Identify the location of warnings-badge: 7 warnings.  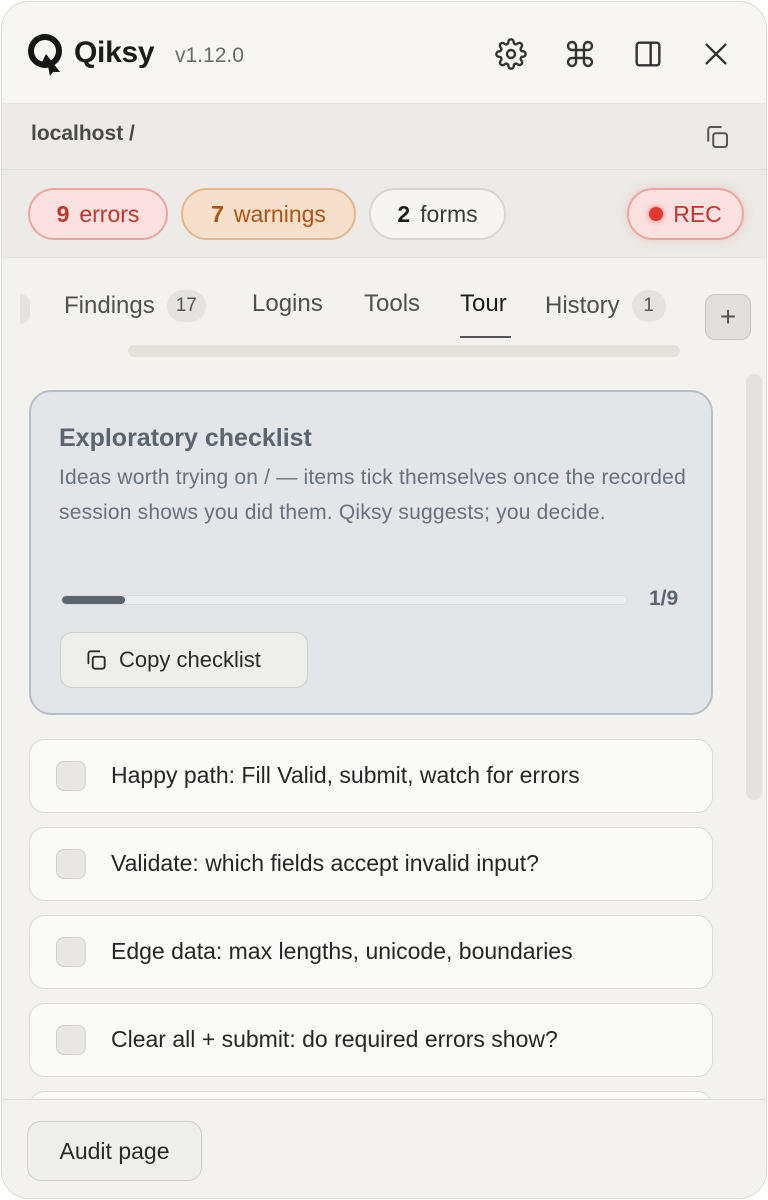
(268, 214).